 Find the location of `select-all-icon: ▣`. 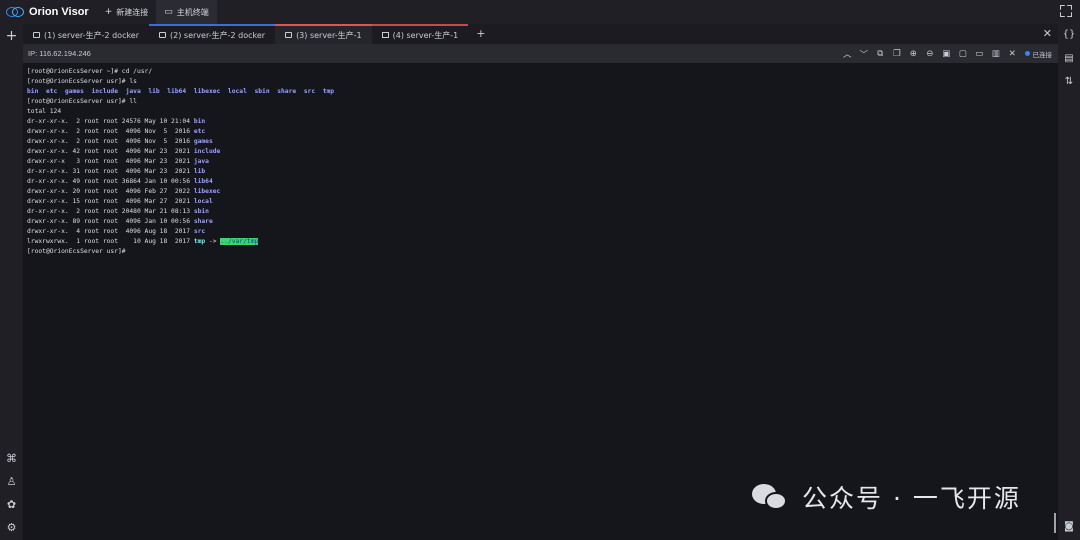

select-all-icon: ▣ is located at coordinates (946, 54).